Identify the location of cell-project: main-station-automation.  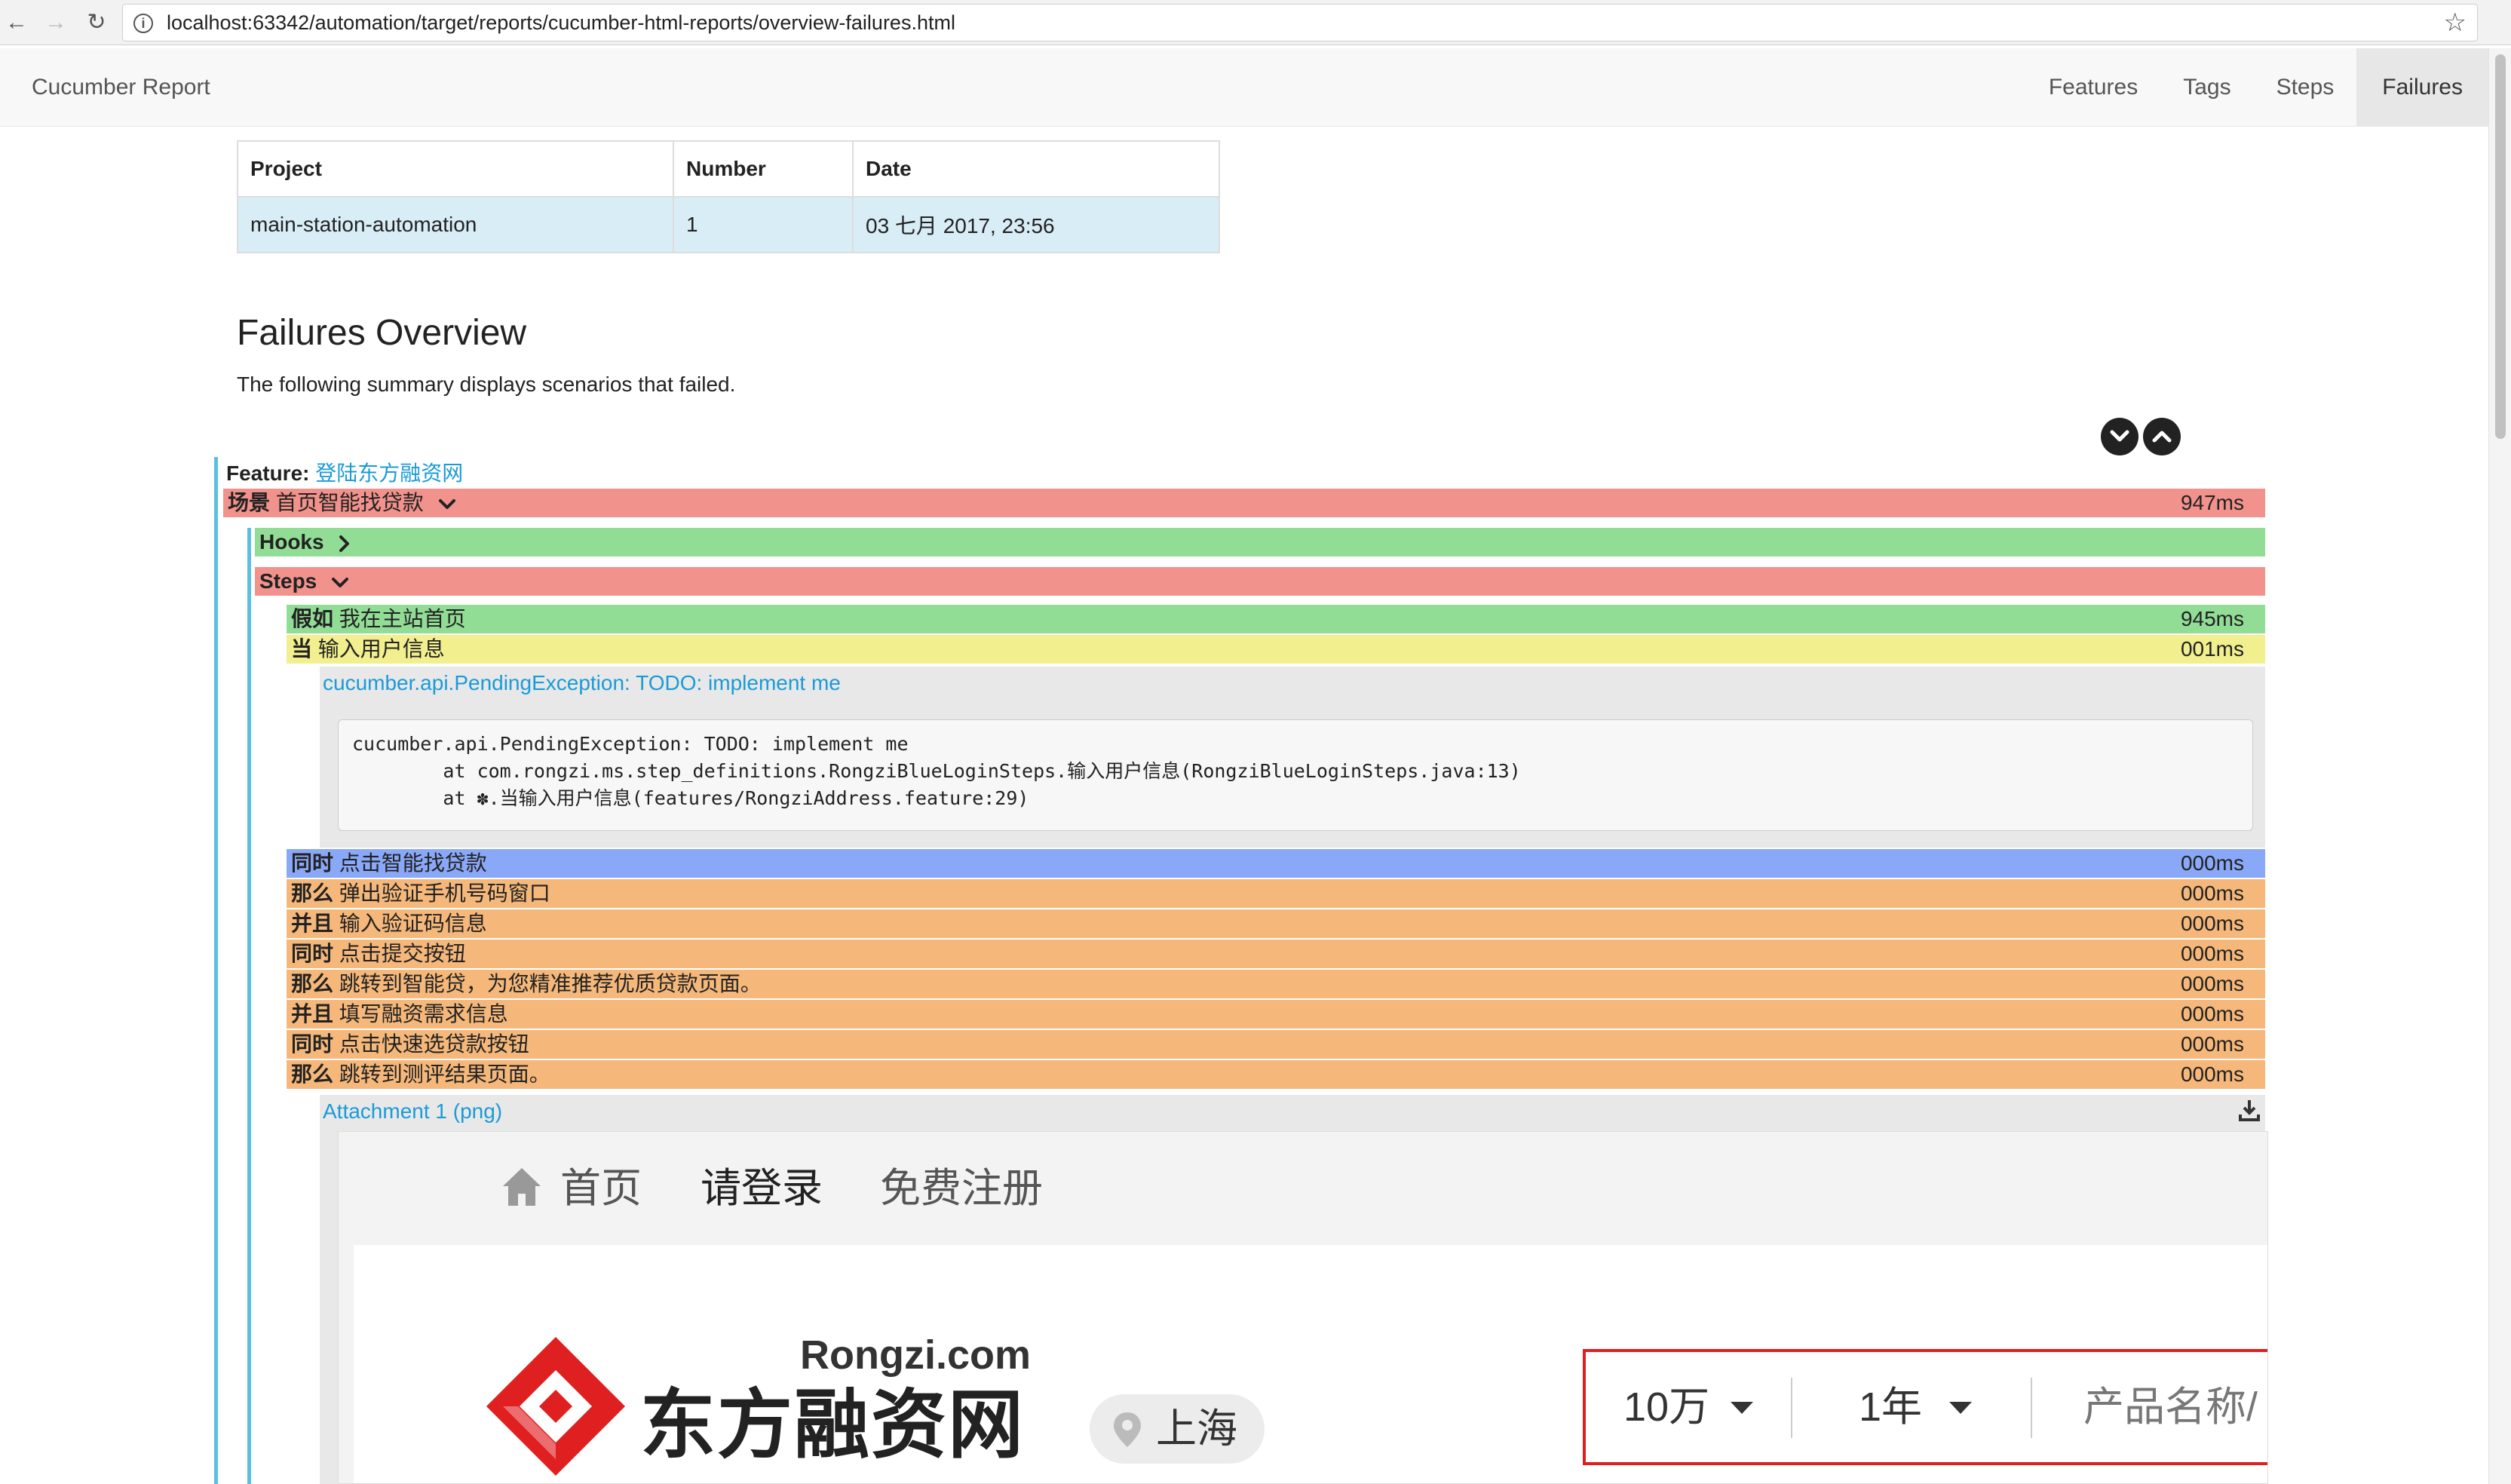
(455, 224).